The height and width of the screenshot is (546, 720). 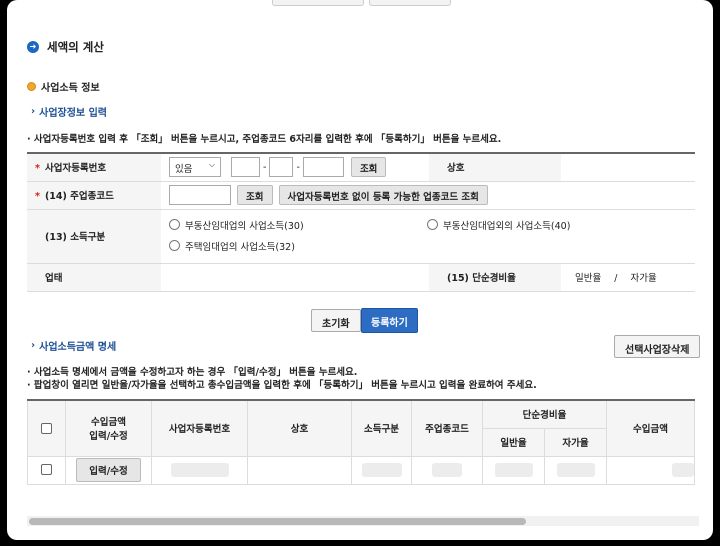 I want to click on biz-no-part2-input, so click(x=281, y=167).